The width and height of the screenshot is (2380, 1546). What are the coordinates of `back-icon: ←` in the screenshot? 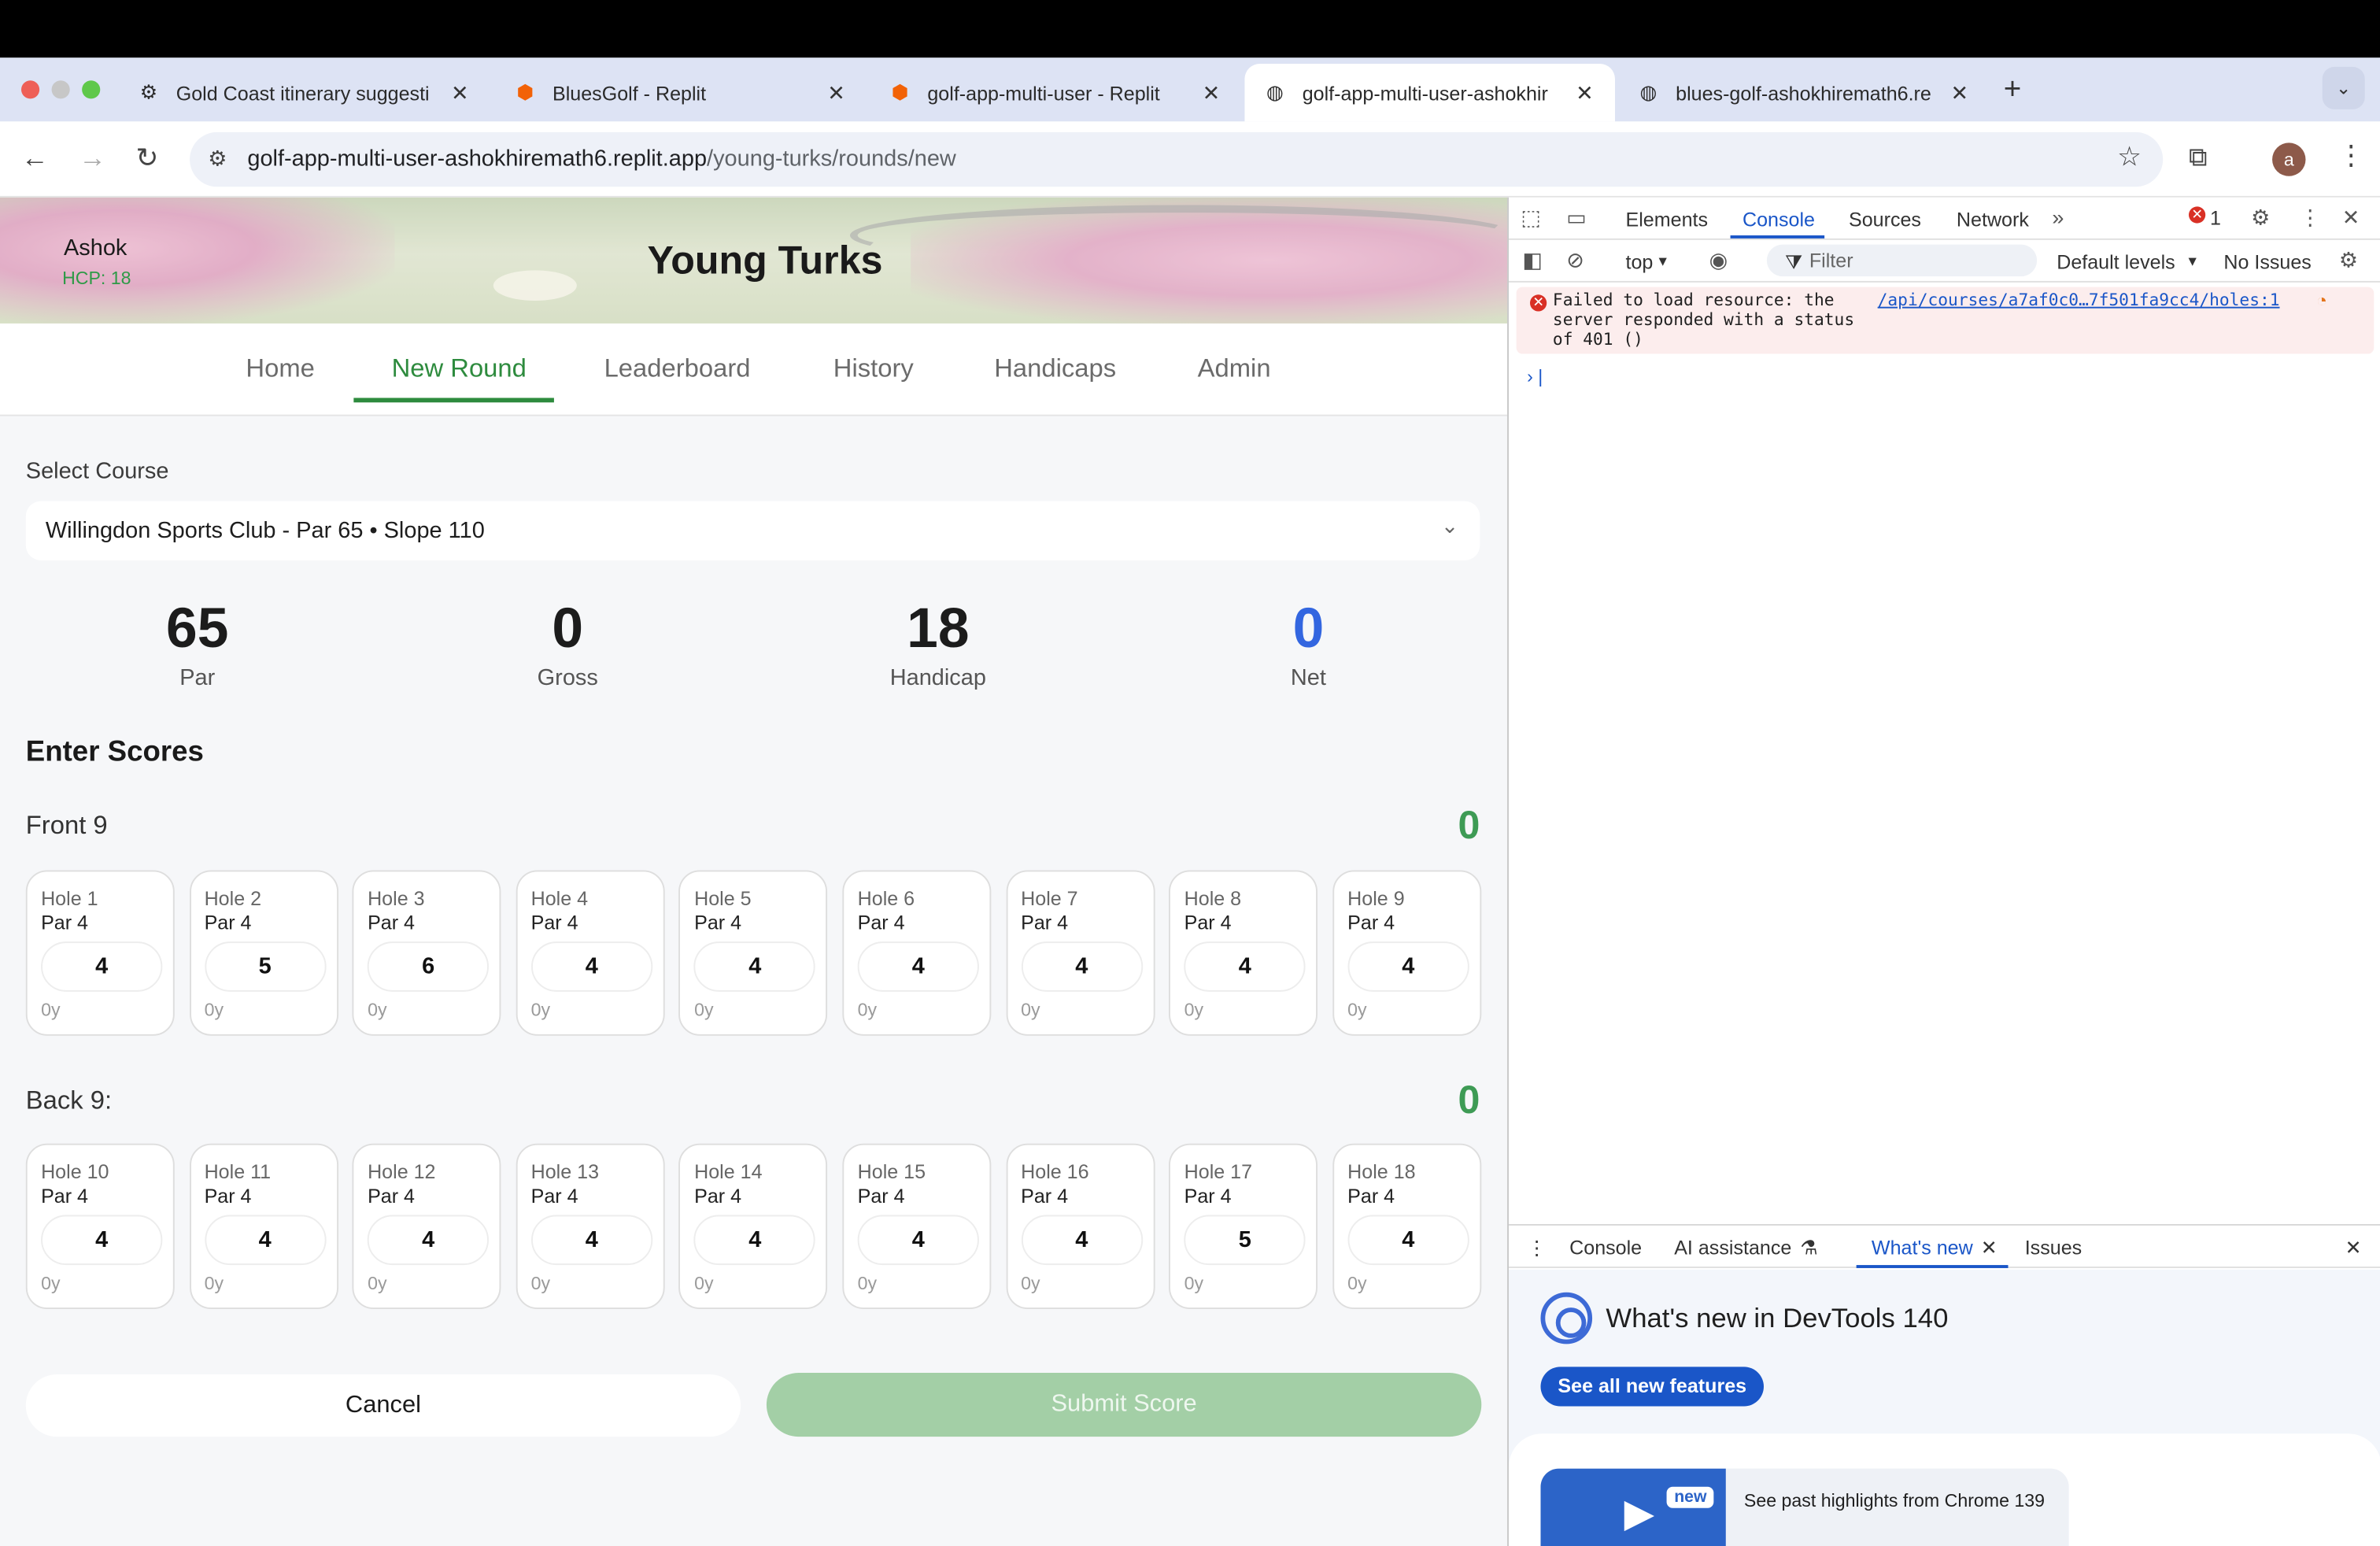 It's located at (34, 158).